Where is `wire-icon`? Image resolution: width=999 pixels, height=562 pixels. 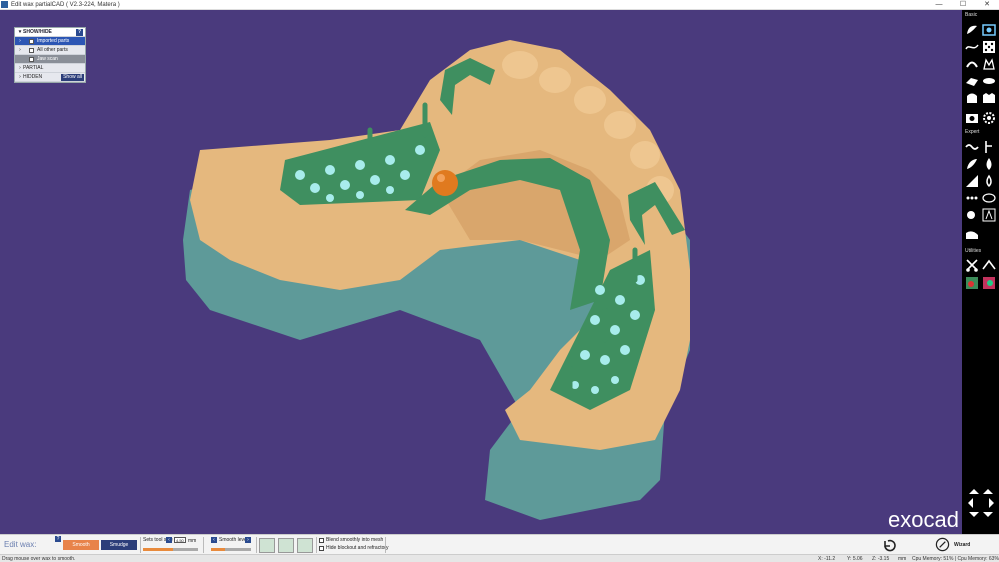 wire-icon is located at coordinates (972, 47).